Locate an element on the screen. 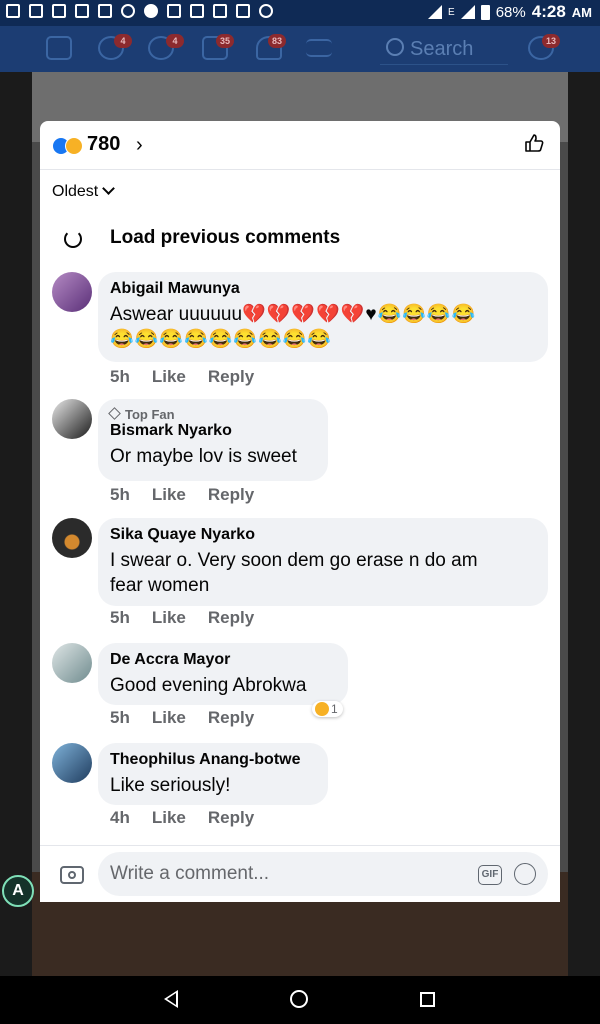 Image resolution: width=600 pixels, height=1024 pixels. camera-icon is located at coordinates (72, 875).